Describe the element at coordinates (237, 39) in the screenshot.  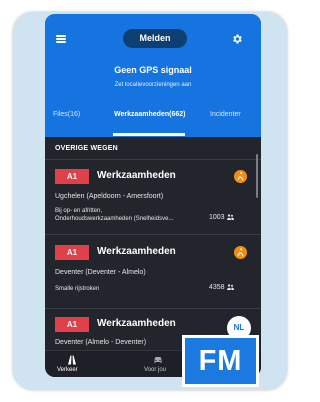
I see `gear-icon` at that location.